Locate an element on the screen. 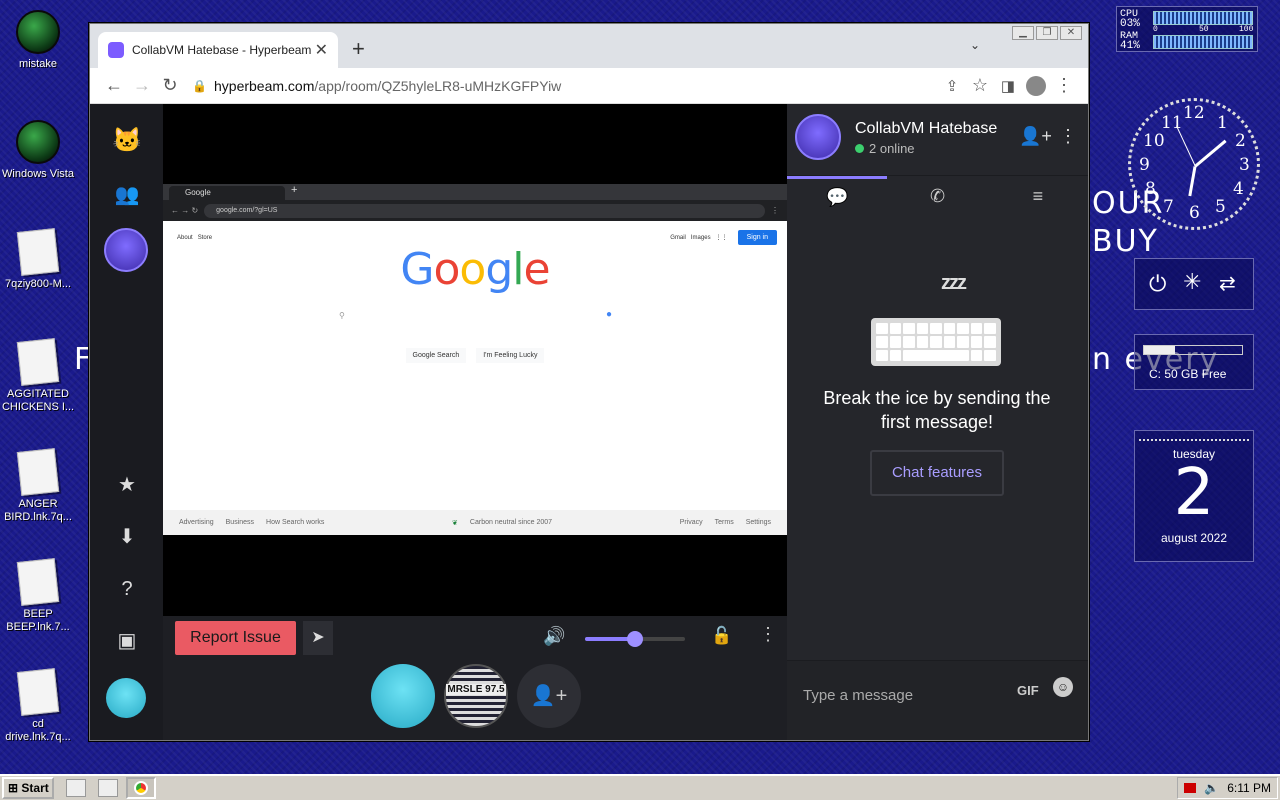 This screenshot has width=1280, height=800. star-icon: ☆ is located at coordinates (980, 85).